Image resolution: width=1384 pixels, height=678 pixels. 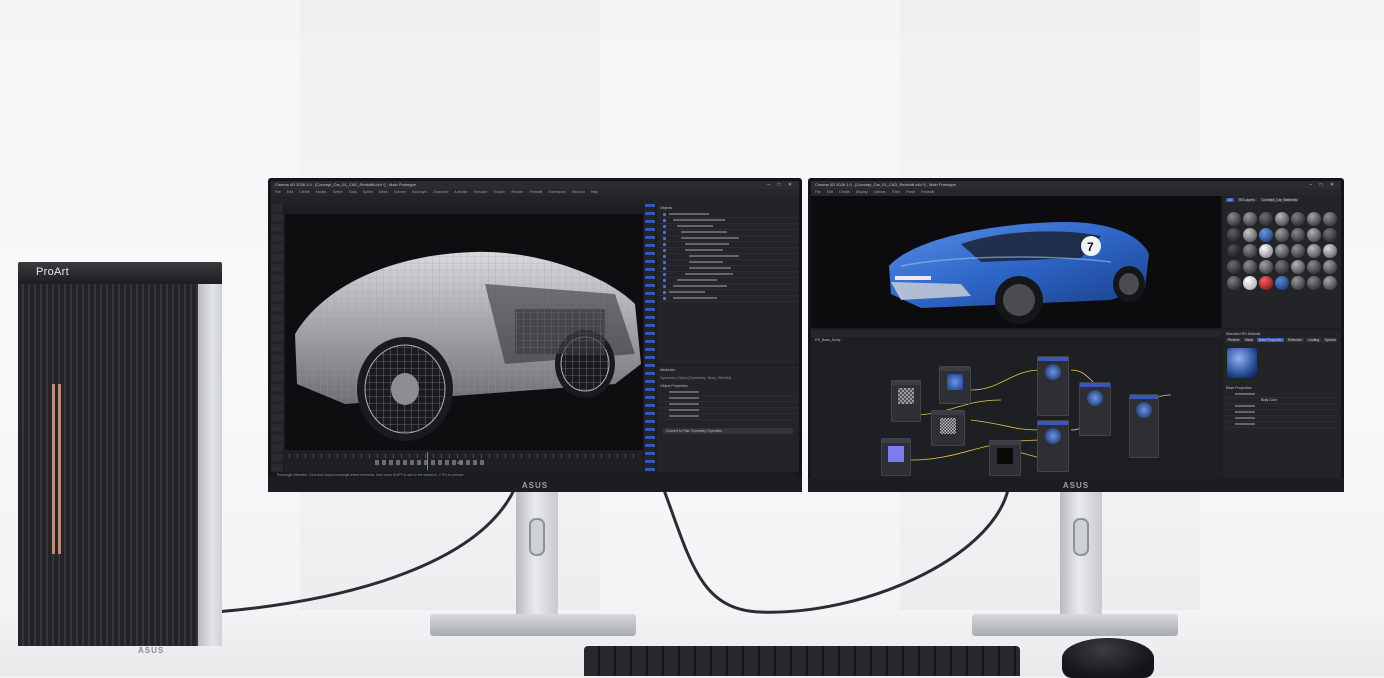 I want to click on node-rs-material, so click(x=1053, y=386).